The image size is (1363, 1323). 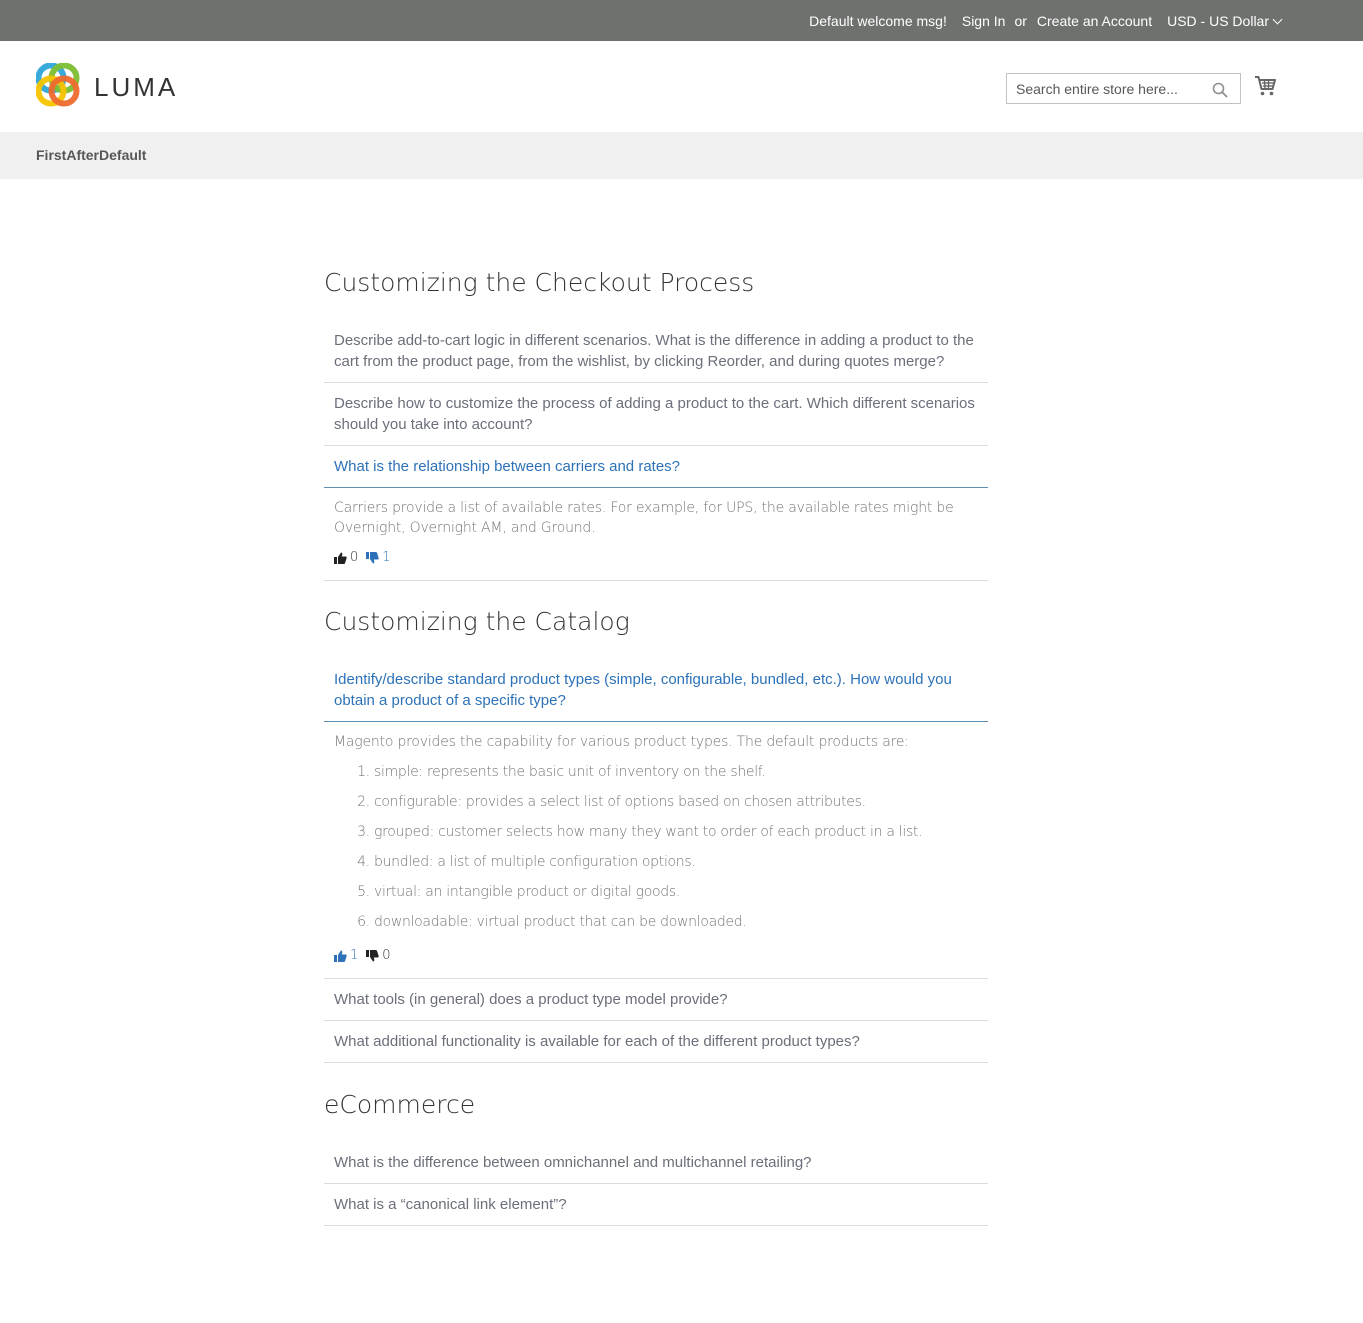 What do you see at coordinates (1020, 20) in the screenshot?
I see `or-text: or` at bounding box center [1020, 20].